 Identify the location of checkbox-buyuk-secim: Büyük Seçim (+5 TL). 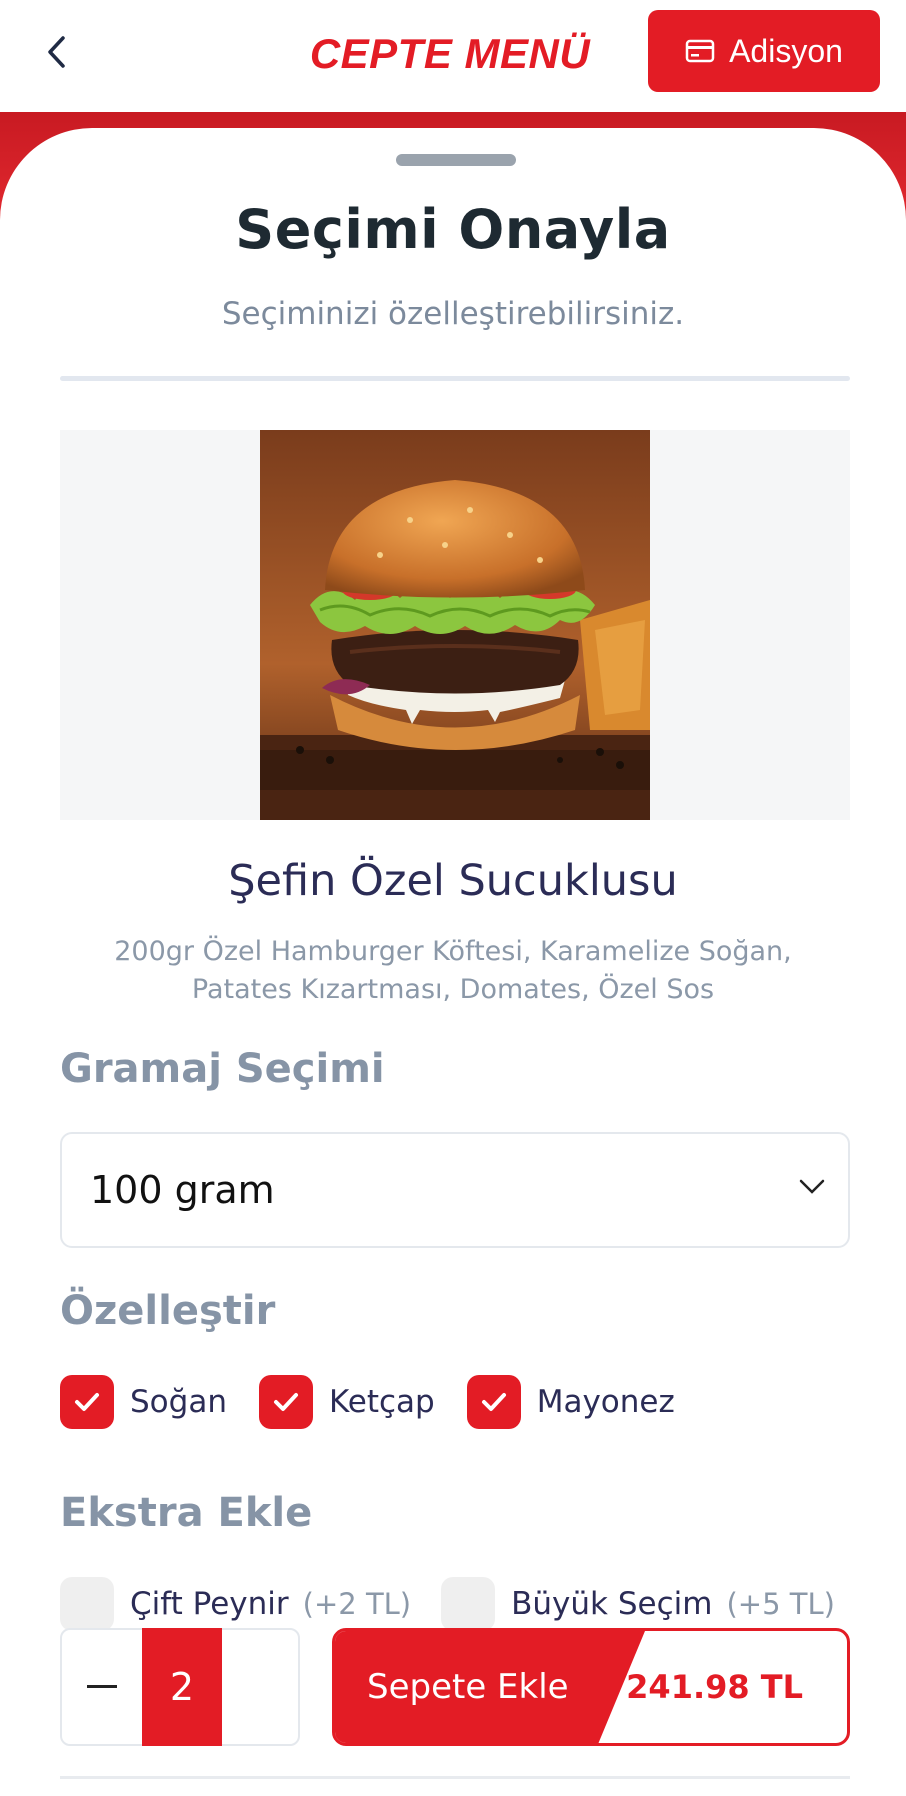
(638, 1604).